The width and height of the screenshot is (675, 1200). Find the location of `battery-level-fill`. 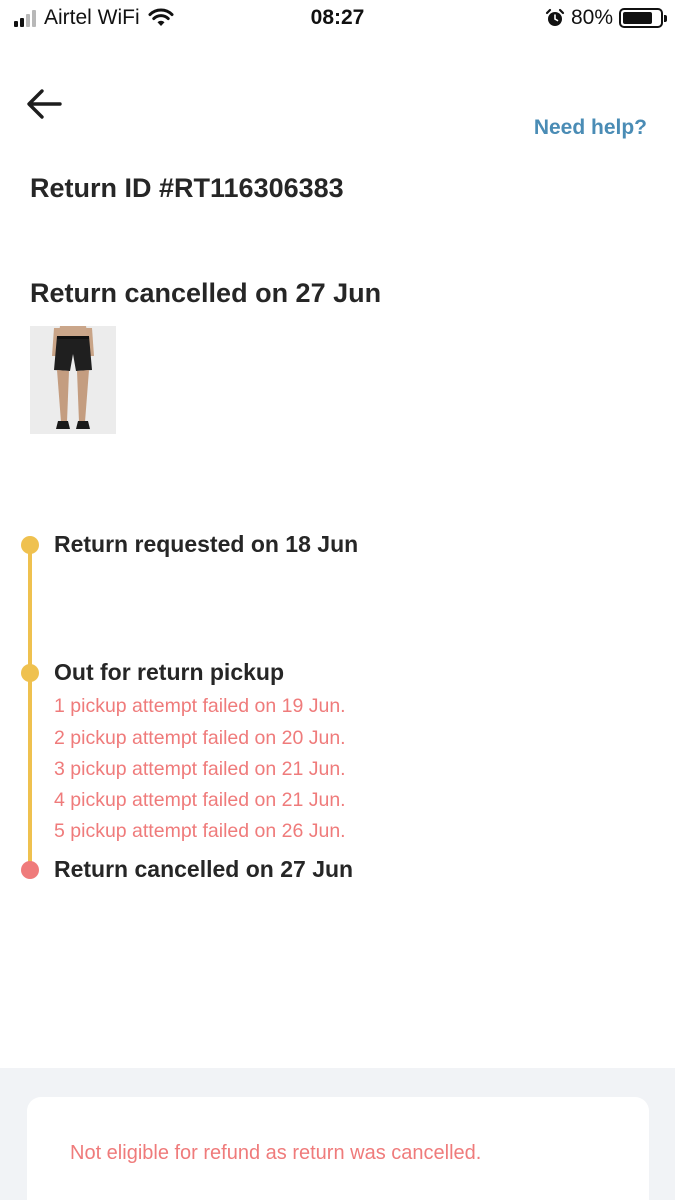

battery-level-fill is located at coordinates (637, 18).